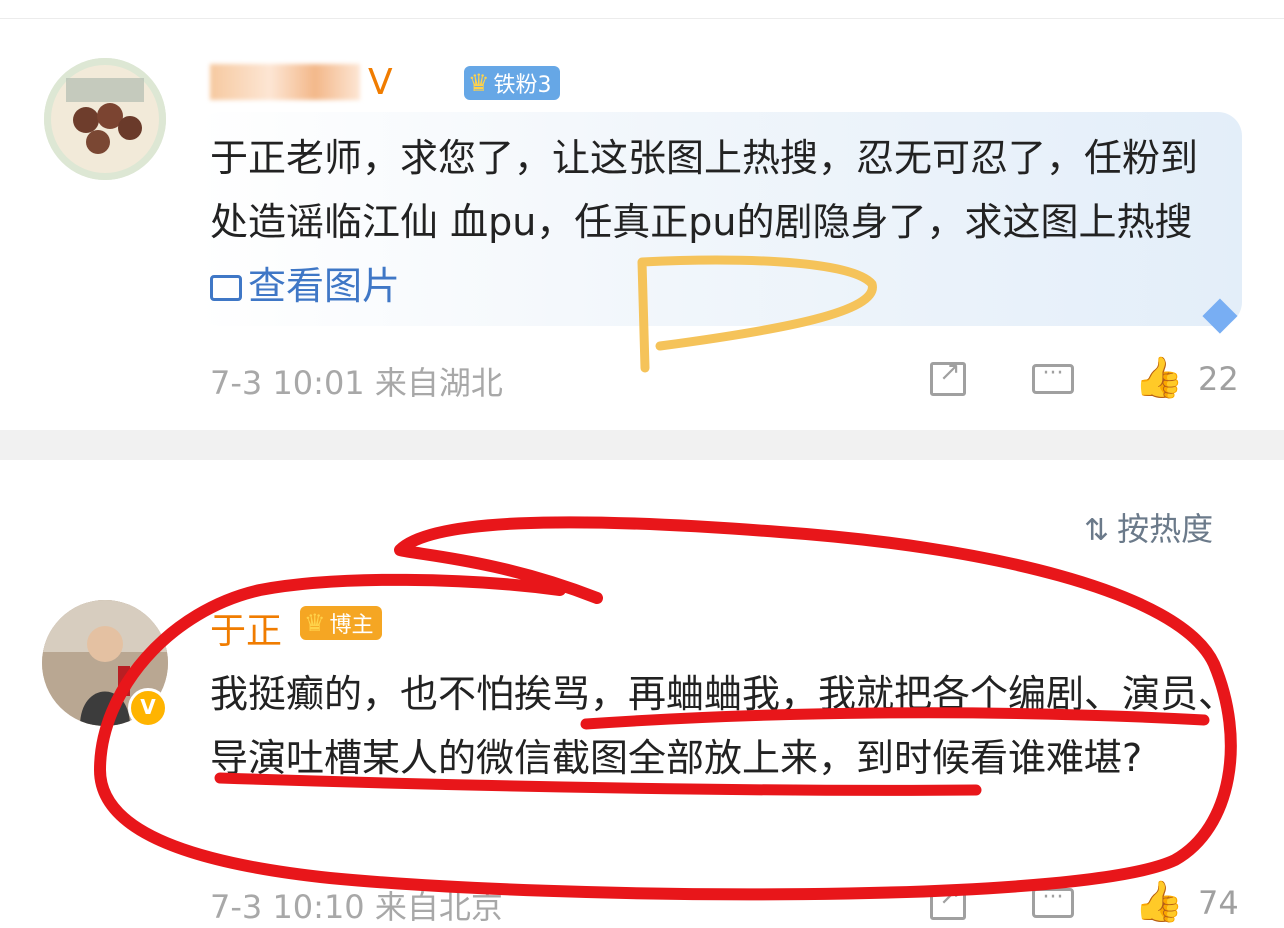 This screenshot has width=1284, height=928. Describe the element at coordinates (305, 286) in the screenshot. I see `view-image-link: 查看图片` at that location.